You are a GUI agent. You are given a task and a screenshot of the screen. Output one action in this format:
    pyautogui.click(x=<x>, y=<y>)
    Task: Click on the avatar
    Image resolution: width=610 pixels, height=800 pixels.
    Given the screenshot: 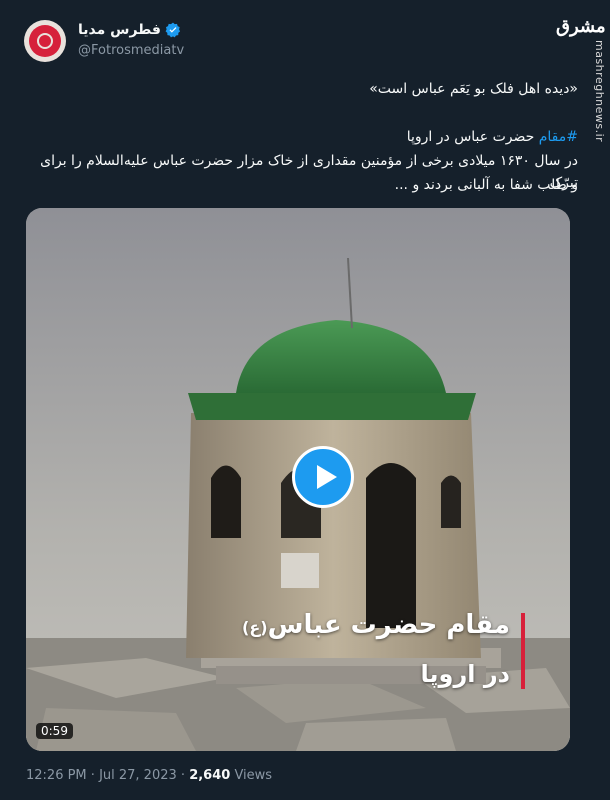 What is the action you would take?
    pyautogui.click(x=45, y=41)
    